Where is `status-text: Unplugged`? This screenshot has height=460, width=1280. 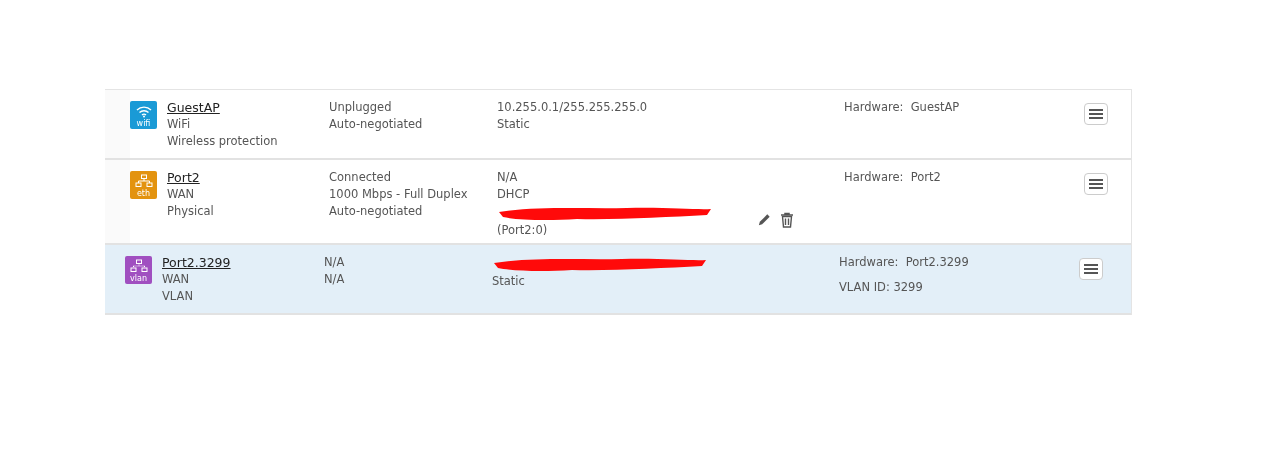
status-text: Unplugged is located at coordinates (361, 107).